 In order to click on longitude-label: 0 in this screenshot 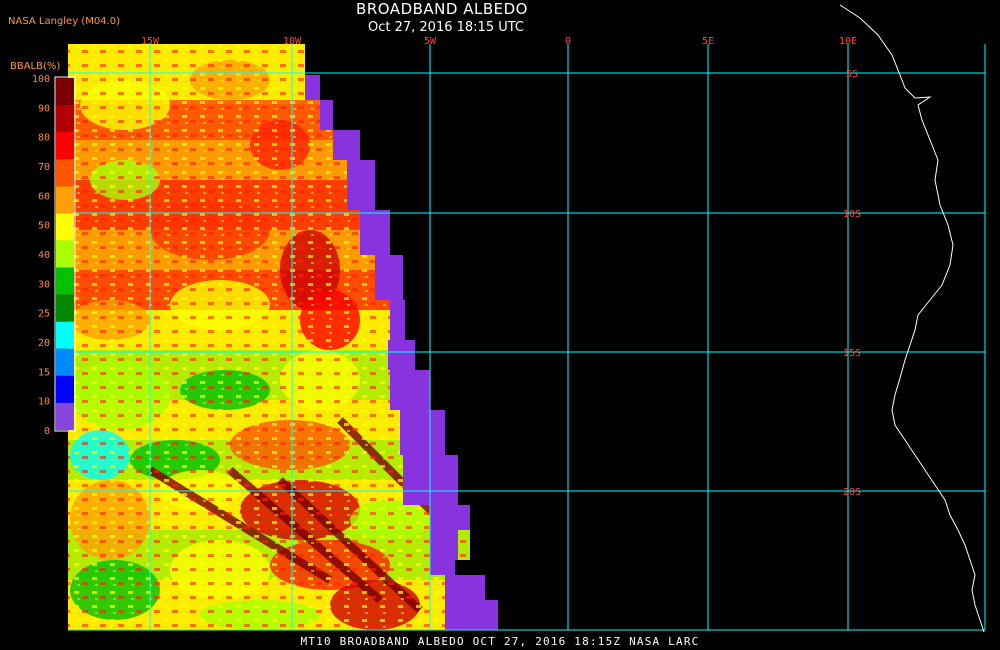, I will do `click(568, 41)`.